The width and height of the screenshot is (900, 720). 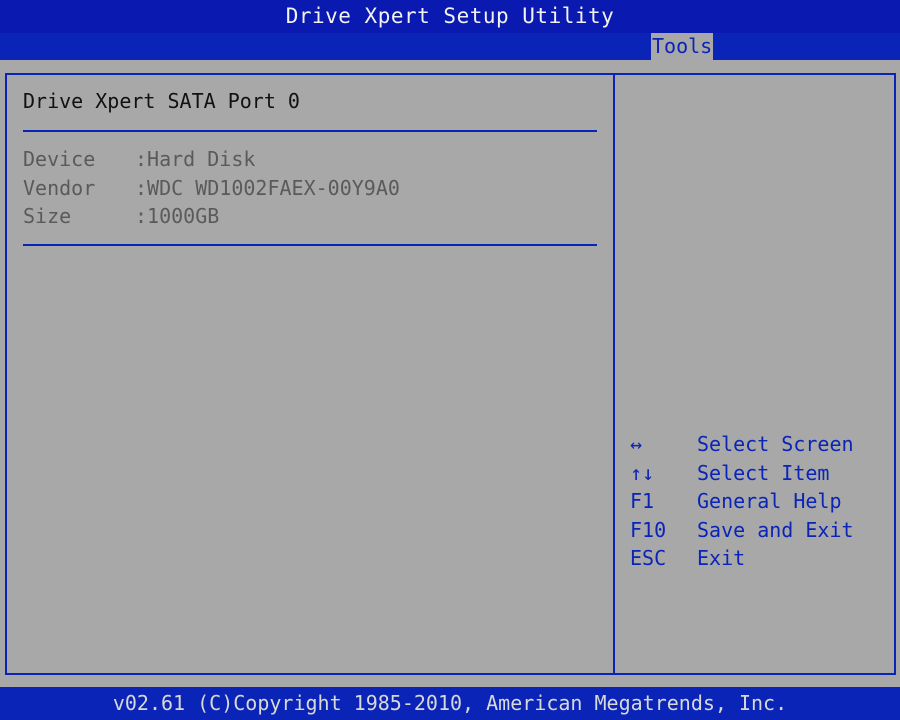 I want to click on help-action: Select Item, so click(x=763, y=472).